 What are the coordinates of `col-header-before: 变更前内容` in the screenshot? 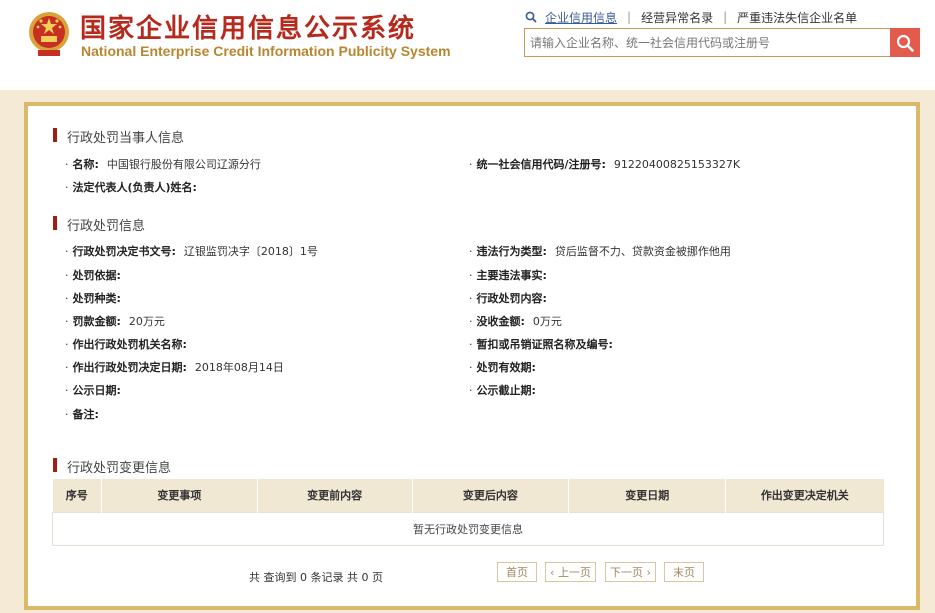 It's located at (335, 495).